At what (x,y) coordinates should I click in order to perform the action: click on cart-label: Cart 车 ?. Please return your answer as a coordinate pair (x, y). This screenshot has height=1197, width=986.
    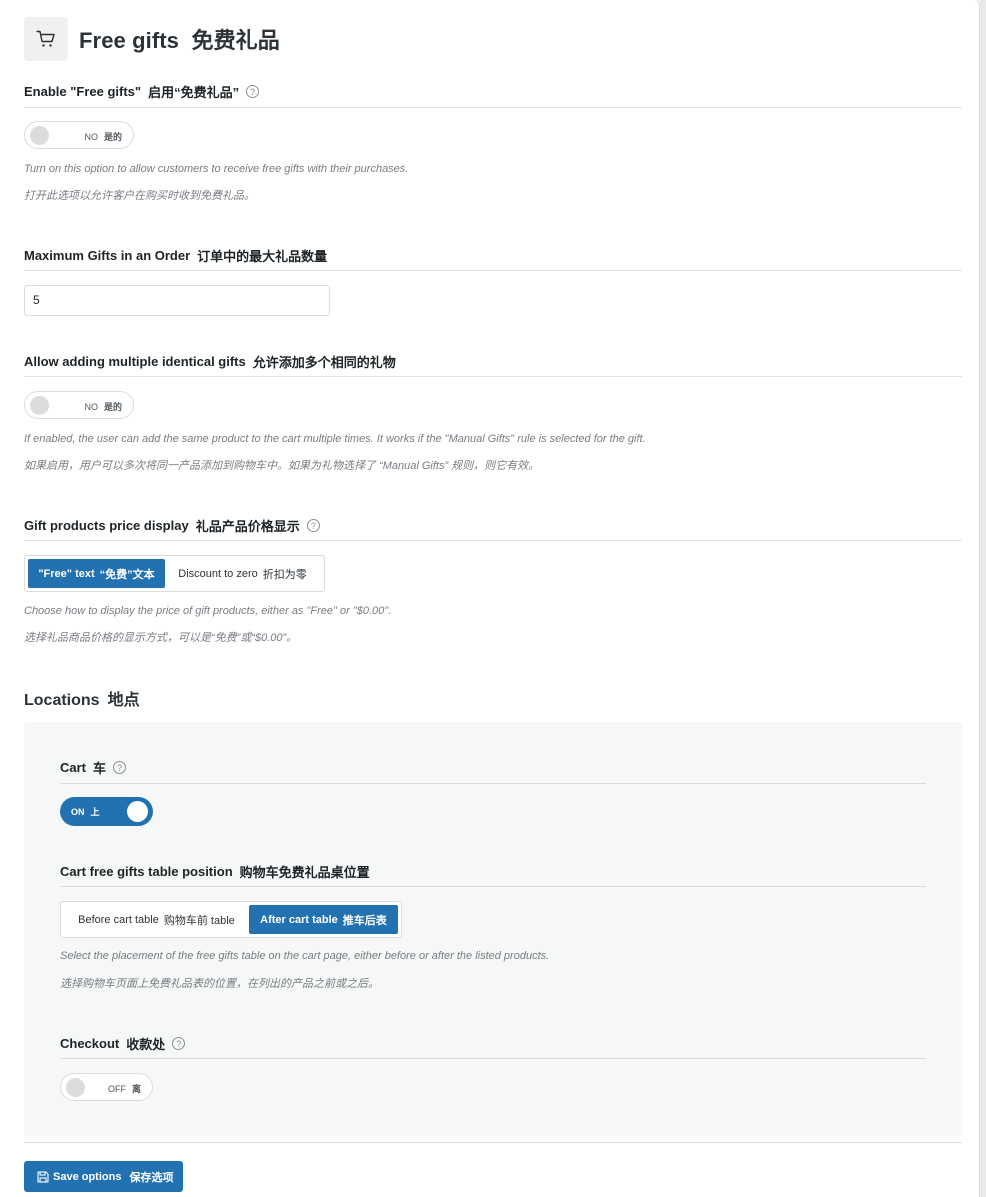
    Looking at the image, I should click on (493, 767).